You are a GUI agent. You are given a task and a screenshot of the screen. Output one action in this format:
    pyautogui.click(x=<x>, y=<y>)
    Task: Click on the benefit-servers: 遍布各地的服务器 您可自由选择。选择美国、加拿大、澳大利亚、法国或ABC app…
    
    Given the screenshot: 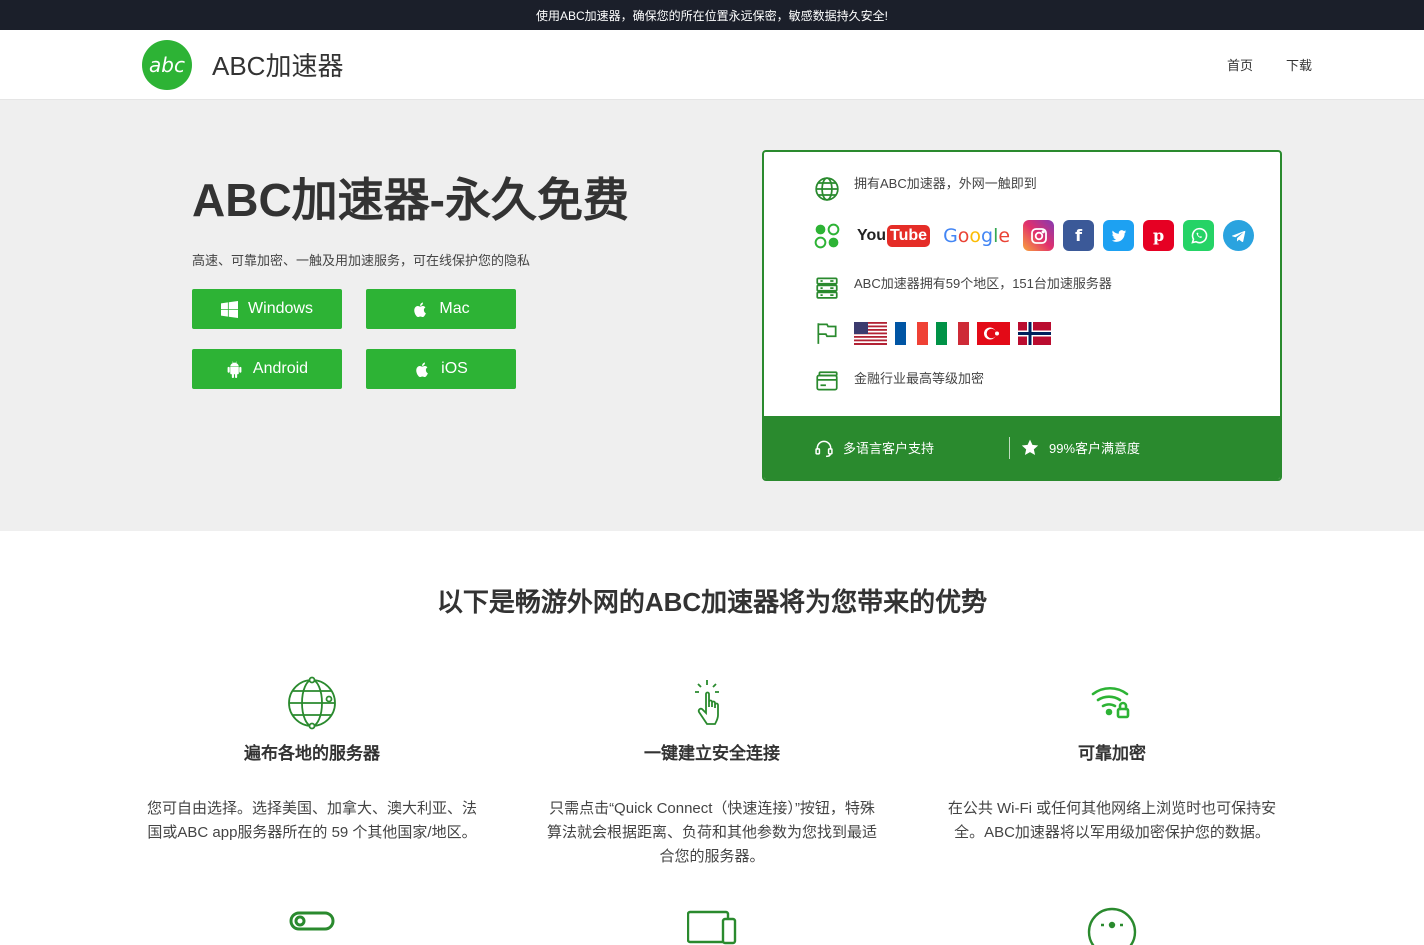 What is the action you would take?
    pyautogui.click(x=312, y=760)
    